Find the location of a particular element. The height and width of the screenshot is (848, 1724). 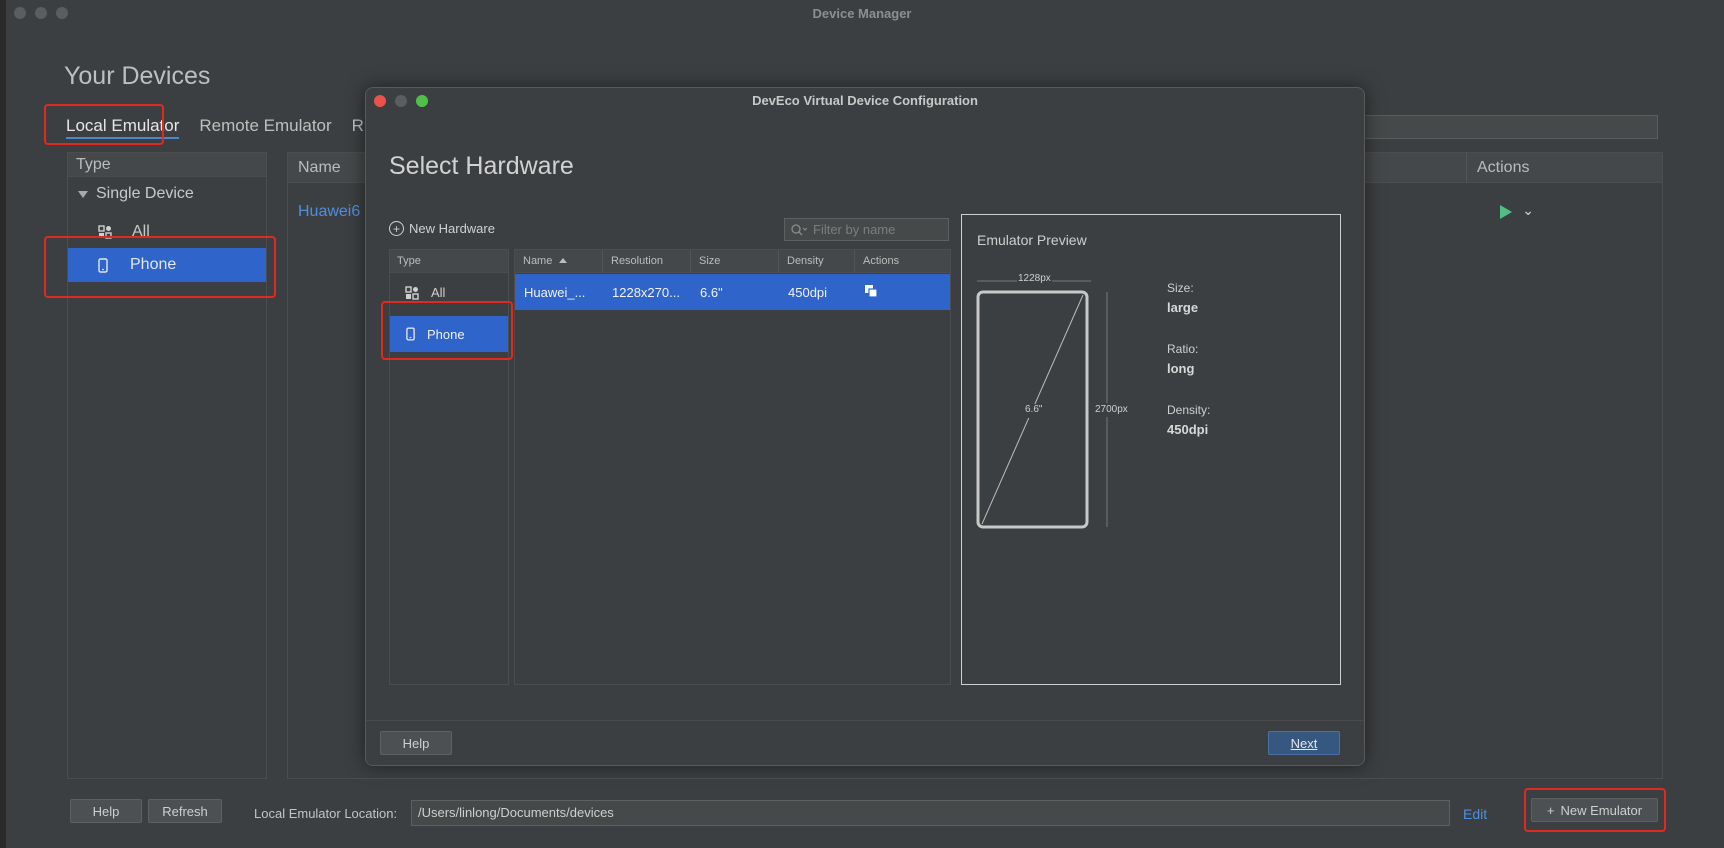

dialog-help-button: Help is located at coordinates (416, 743).